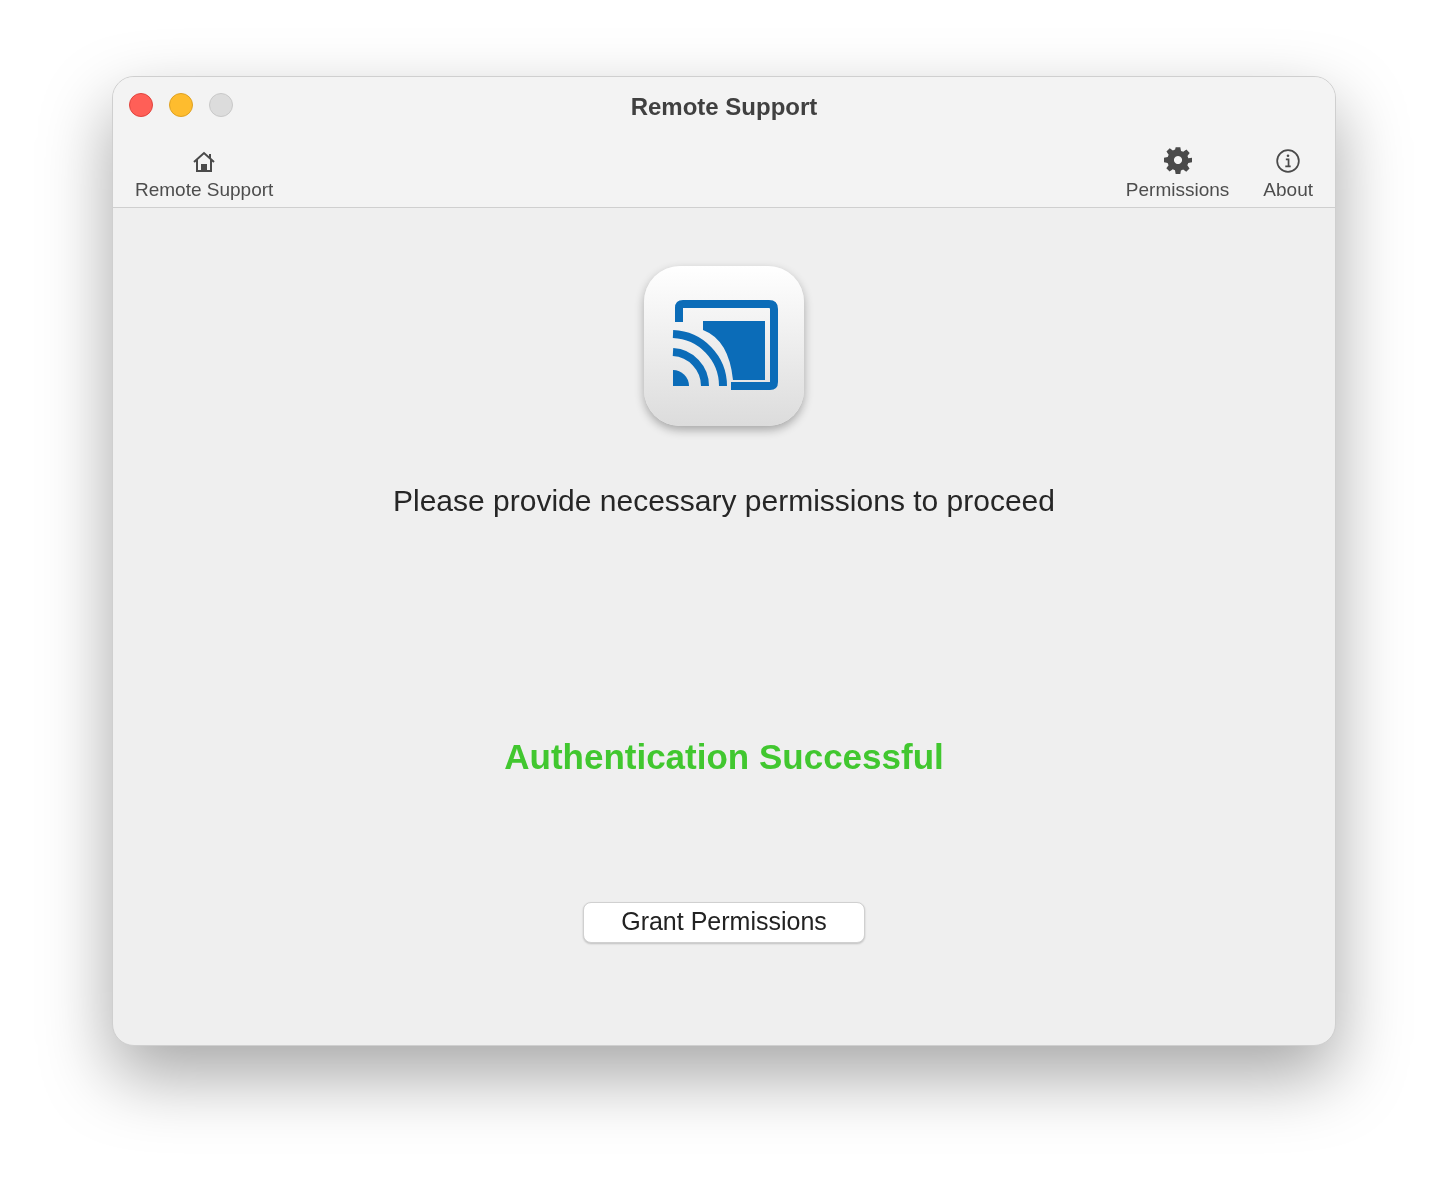 The height and width of the screenshot is (1194, 1448). What do you see at coordinates (724, 346) in the screenshot?
I see `app-logo-icon` at bounding box center [724, 346].